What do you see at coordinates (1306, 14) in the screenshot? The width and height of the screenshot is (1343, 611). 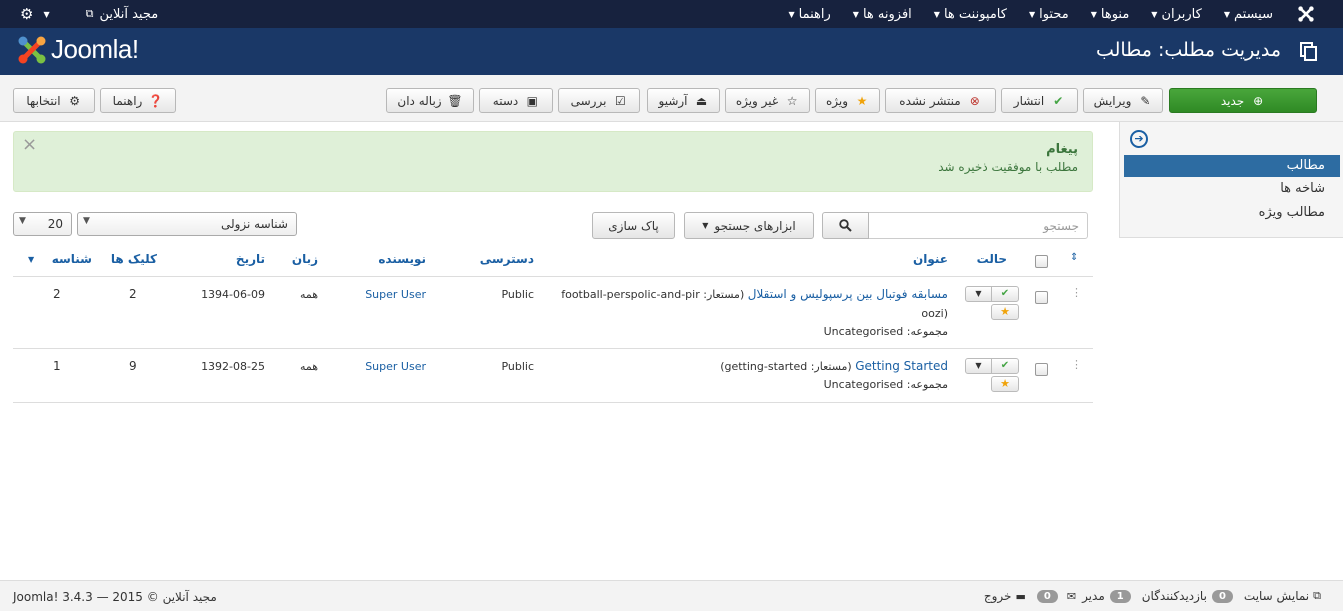 I see `joomla-icon` at bounding box center [1306, 14].